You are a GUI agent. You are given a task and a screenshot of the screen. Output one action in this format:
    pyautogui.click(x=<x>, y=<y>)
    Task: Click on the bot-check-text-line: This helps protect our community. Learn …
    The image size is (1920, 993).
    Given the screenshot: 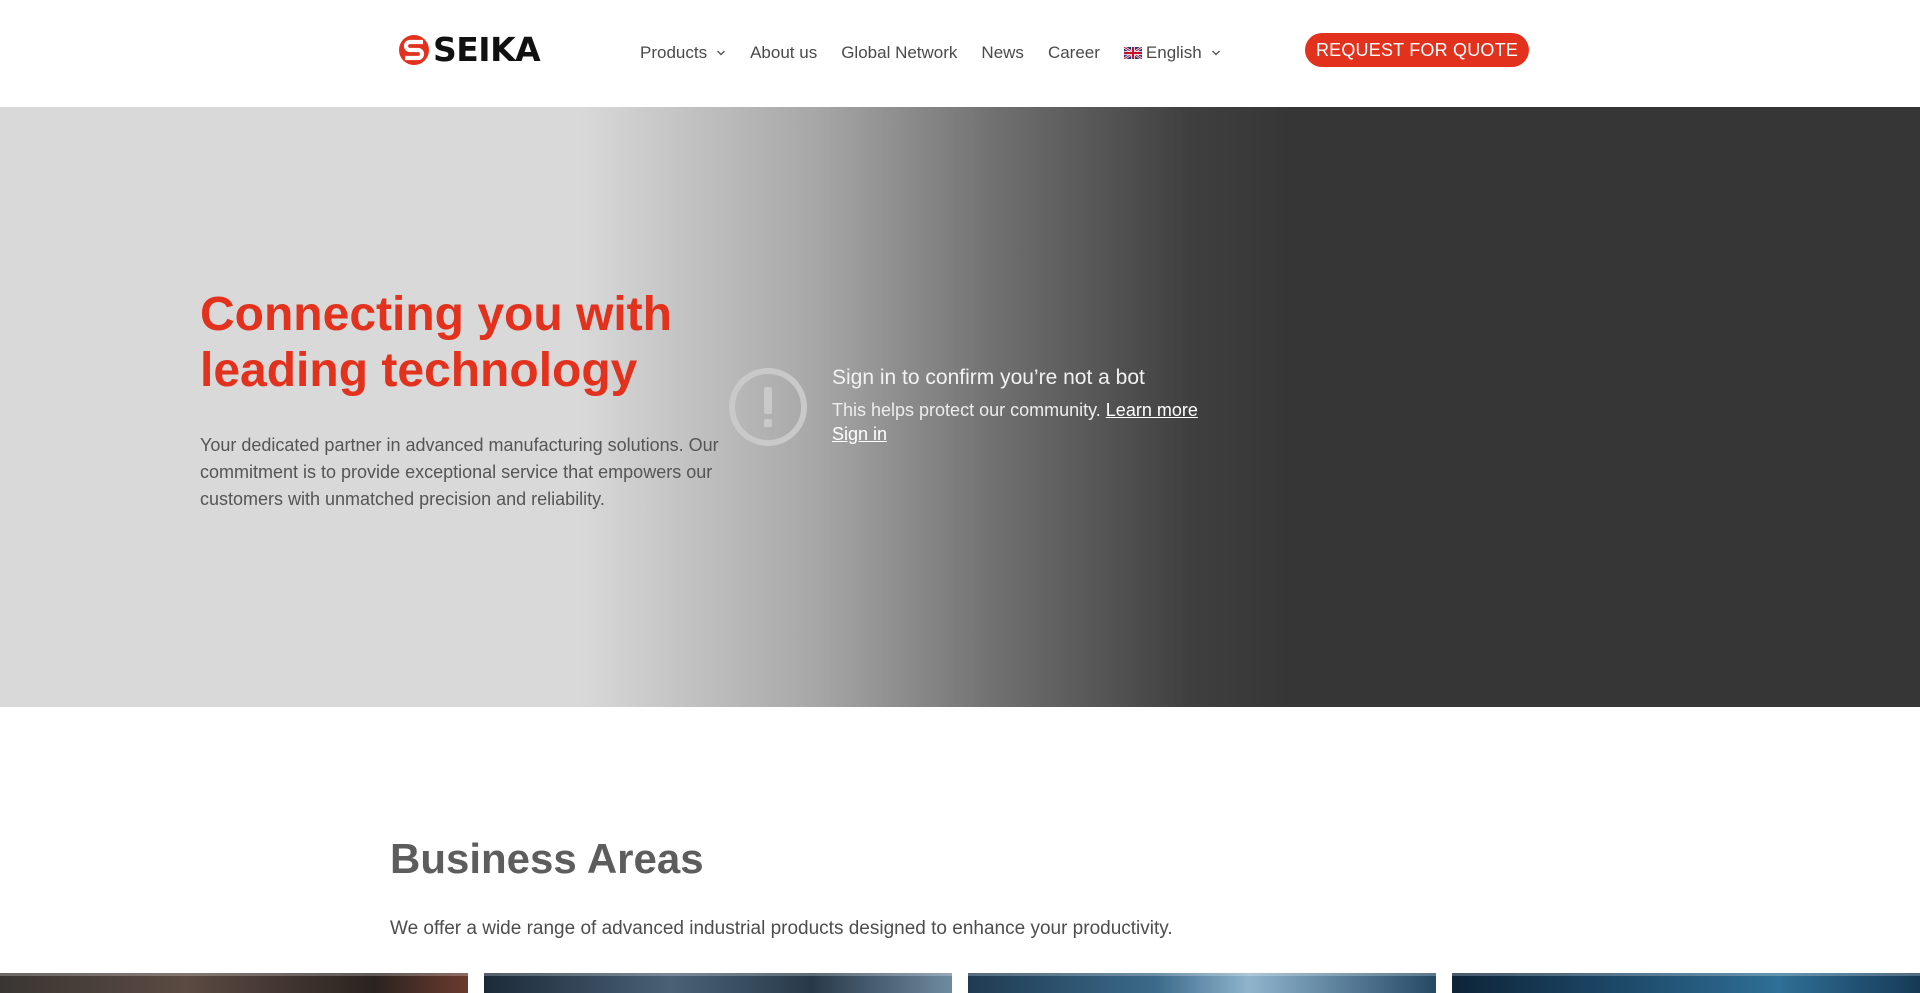 What is the action you would take?
    pyautogui.click(x=1042, y=410)
    